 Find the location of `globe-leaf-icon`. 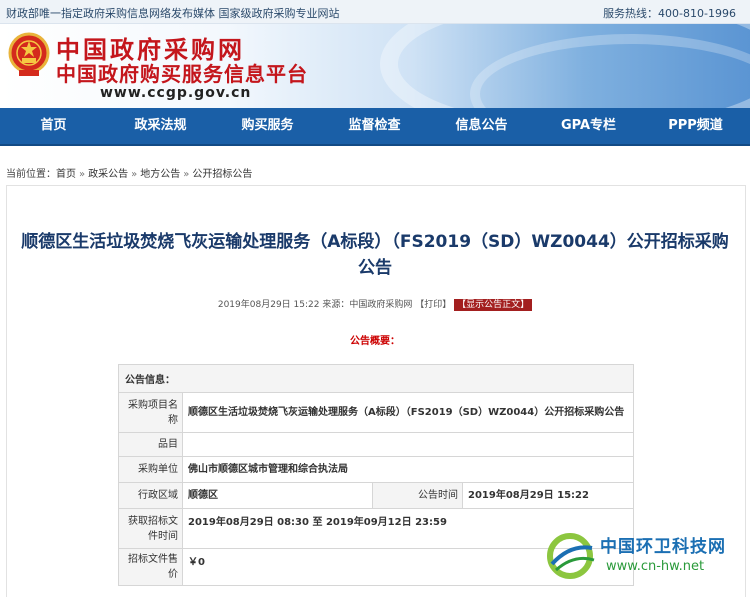

globe-leaf-icon is located at coordinates (571, 556).